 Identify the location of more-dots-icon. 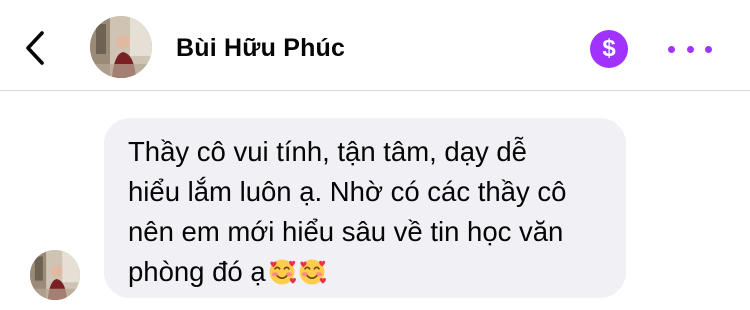
(671, 49).